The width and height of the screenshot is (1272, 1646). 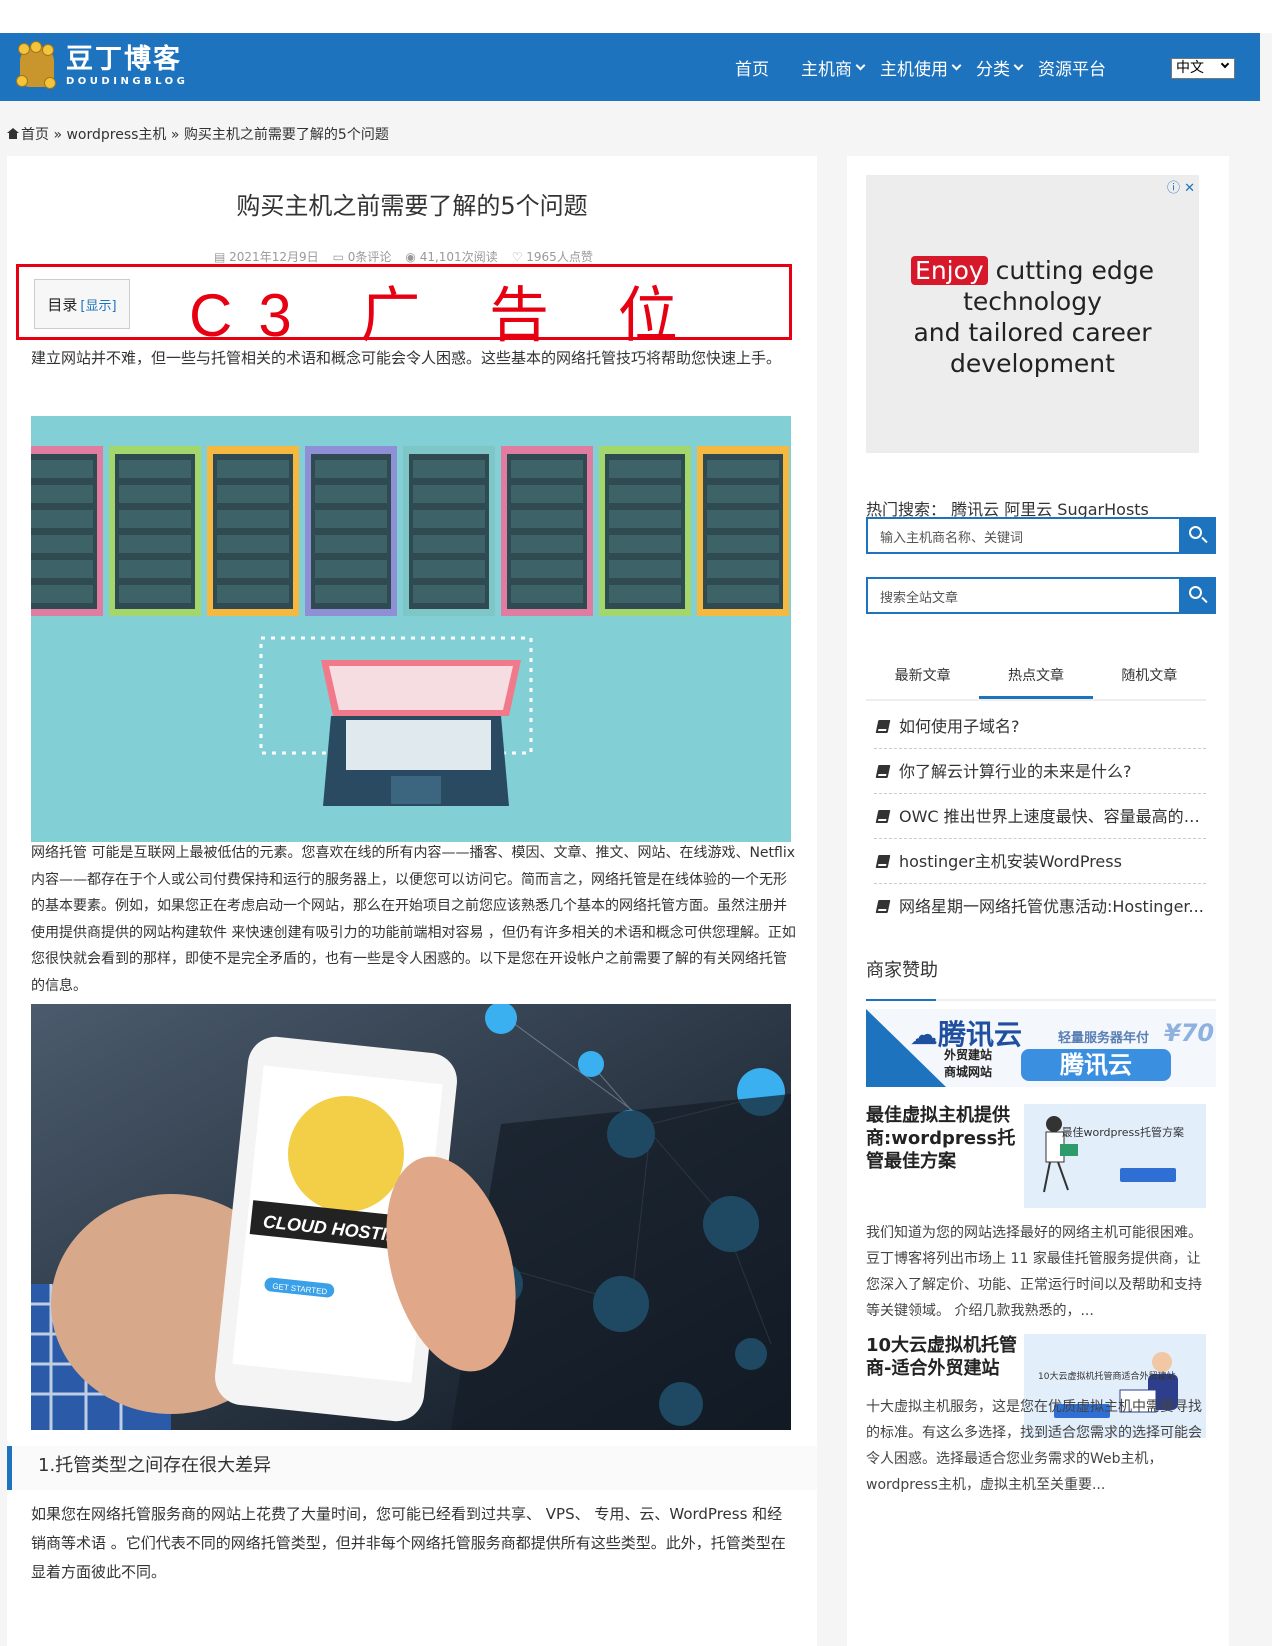 I want to click on nav-host-usage: 主机使用, so click(x=921, y=67).